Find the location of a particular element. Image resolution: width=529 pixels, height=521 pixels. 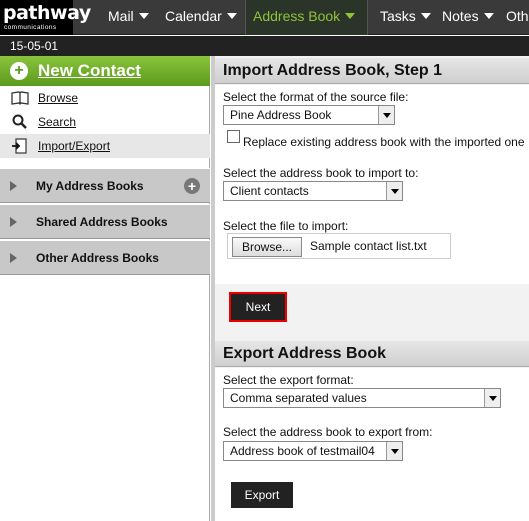

nav-address-book-label: Address Book is located at coordinates (297, 16).